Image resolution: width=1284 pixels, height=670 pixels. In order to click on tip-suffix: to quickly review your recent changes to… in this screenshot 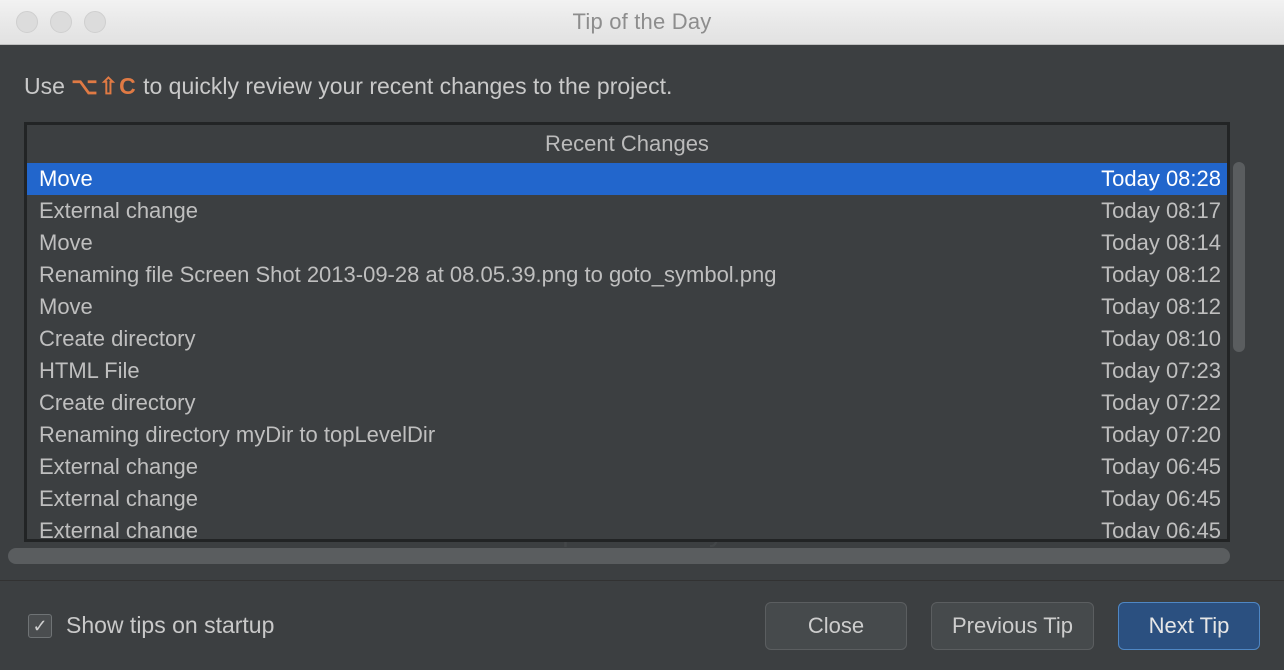, I will do `click(404, 86)`.